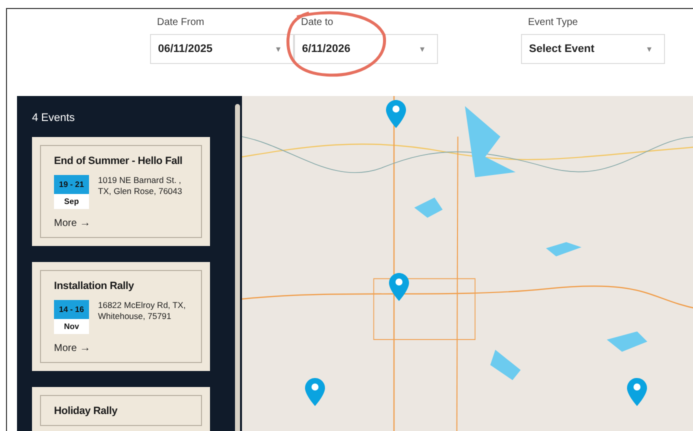  Describe the element at coordinates (86, 411) in the screenshot. I see `event-title: Holiday Rally` at that location.